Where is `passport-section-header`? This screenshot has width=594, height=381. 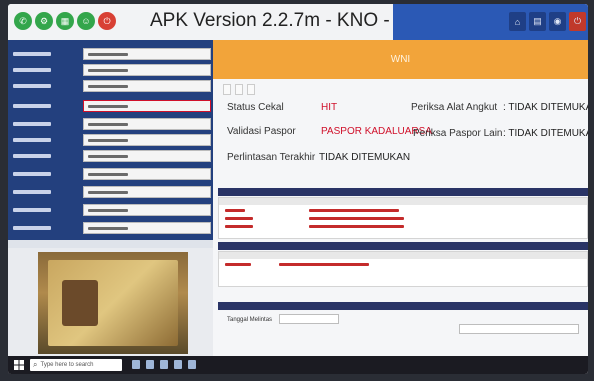 passport-section-header is located at coordinates (403, 246).